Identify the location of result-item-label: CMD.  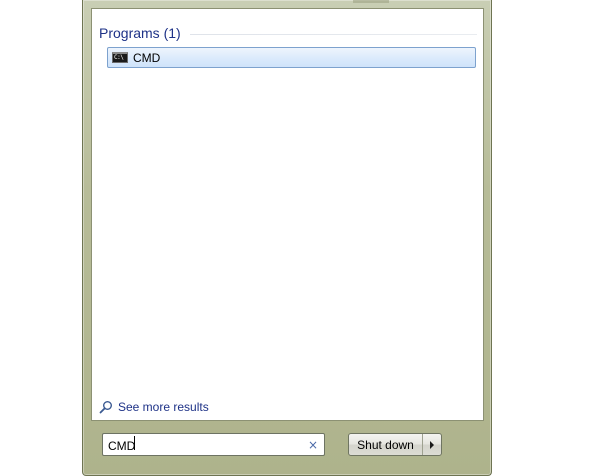
(147, 57).